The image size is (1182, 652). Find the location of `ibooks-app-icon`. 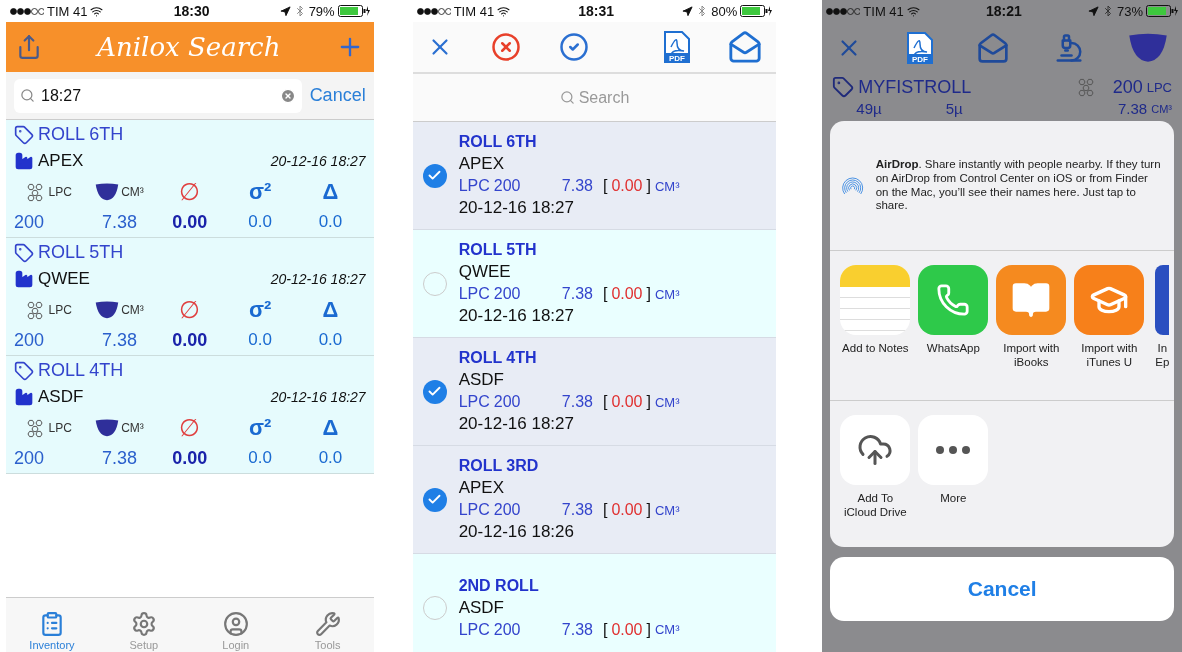

ibooks-app-icon is located at coordinates (1031, 300).